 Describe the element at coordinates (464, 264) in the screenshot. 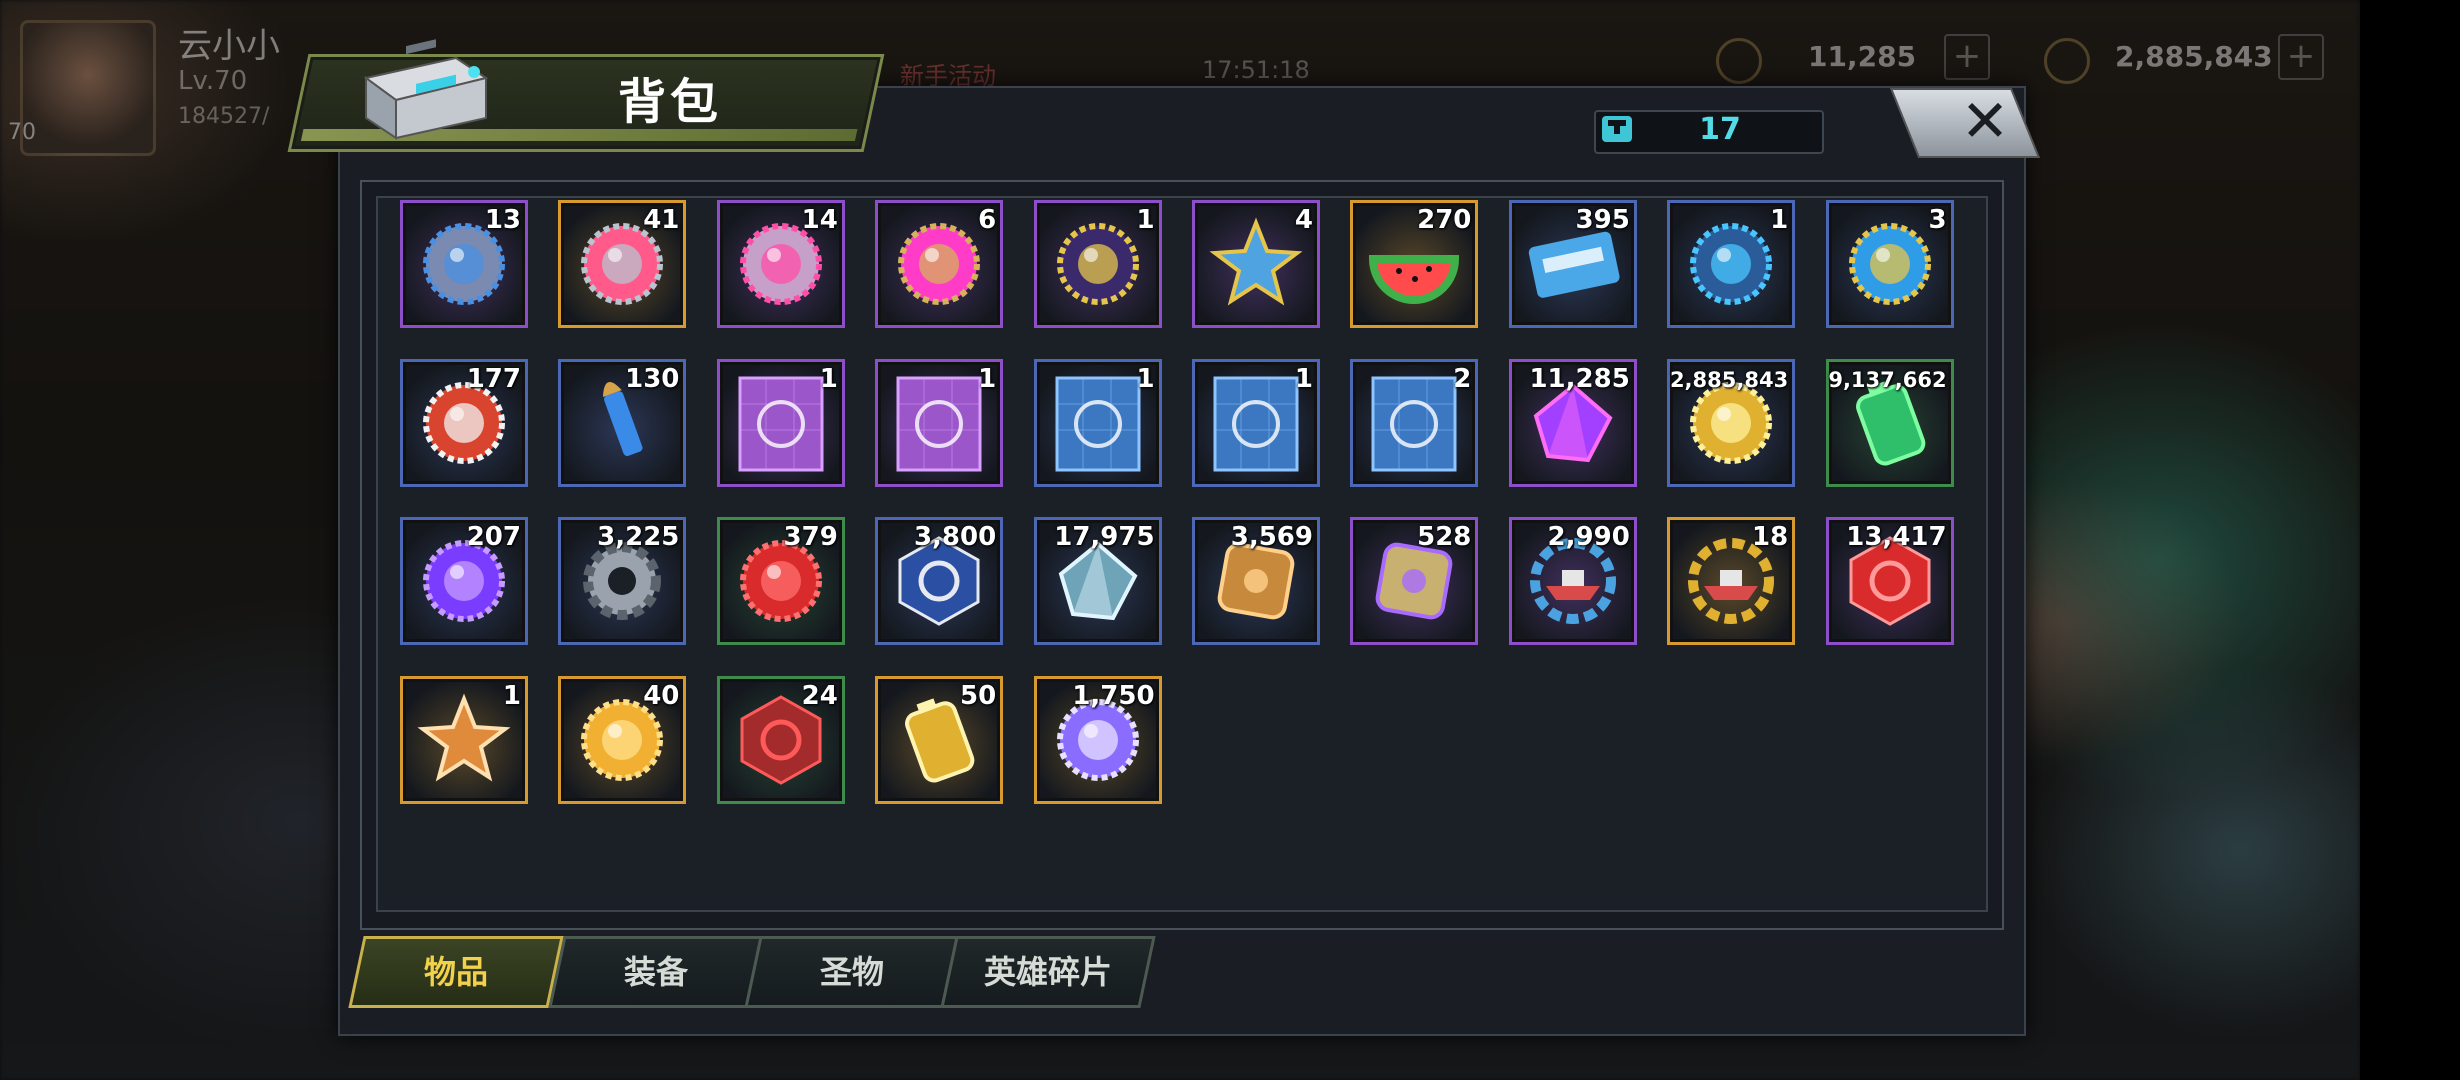

I see `item-slot: 13` at that location.